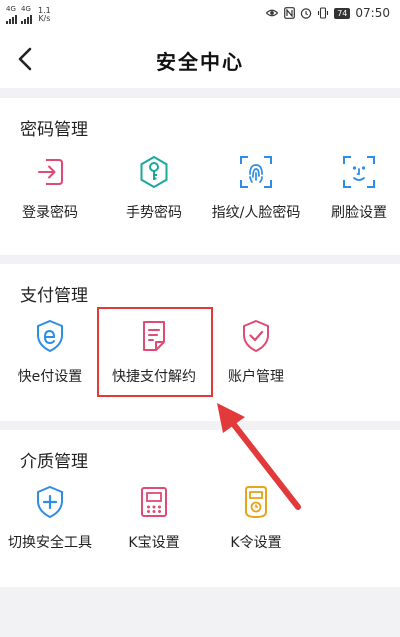 This screenshot has height=637, width=400. What do you see at coordinates (306, 13) in the screenshot?
I see `alarm-icon` at bounding box center [306, 13].